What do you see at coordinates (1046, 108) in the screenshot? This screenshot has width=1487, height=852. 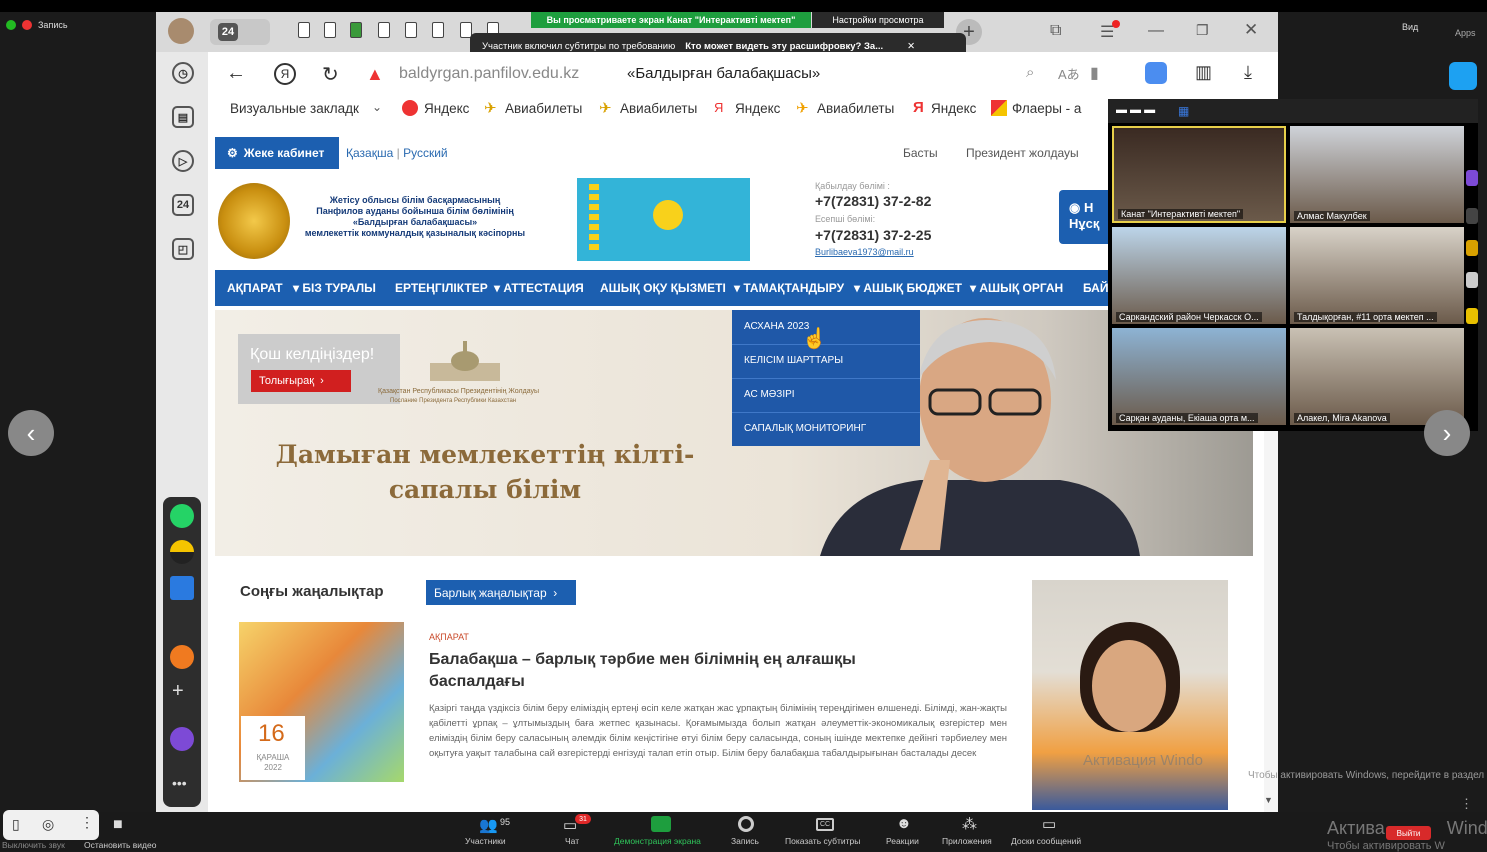 I see `bookmark-flyers: Флаеры - а` at bounding box center [1046, 108].